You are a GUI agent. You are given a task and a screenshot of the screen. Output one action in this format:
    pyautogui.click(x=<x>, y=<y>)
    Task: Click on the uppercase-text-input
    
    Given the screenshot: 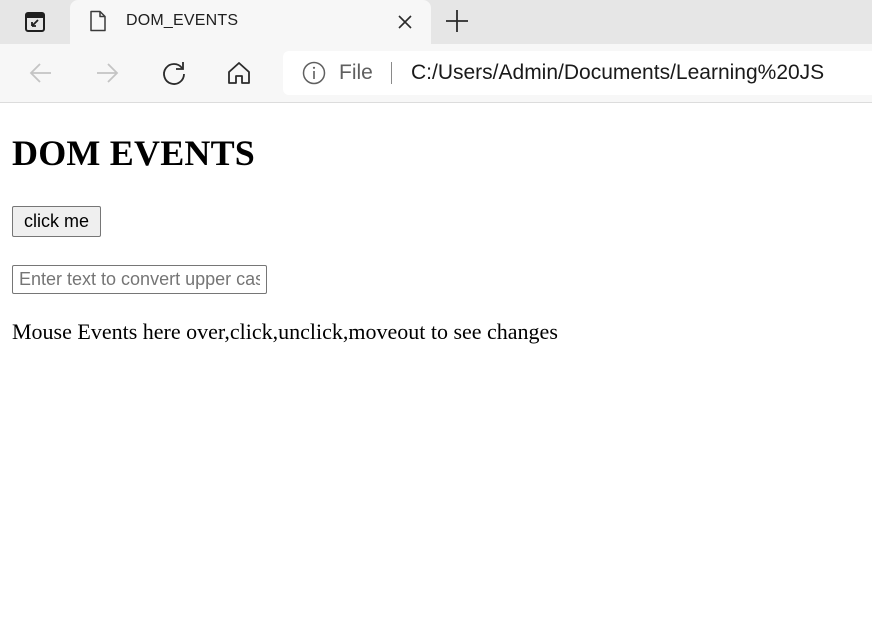 What is the action you would take?
    pyautogui.click(x=139, y=279)
    